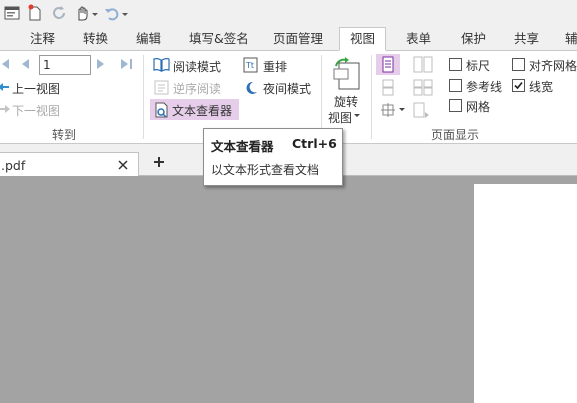 This screenshot has height=403, width=577. What do you see at coordinates (288, 14) in the screenshot?
I see `quick-access-toolbar` at bounding box center [288, 14].